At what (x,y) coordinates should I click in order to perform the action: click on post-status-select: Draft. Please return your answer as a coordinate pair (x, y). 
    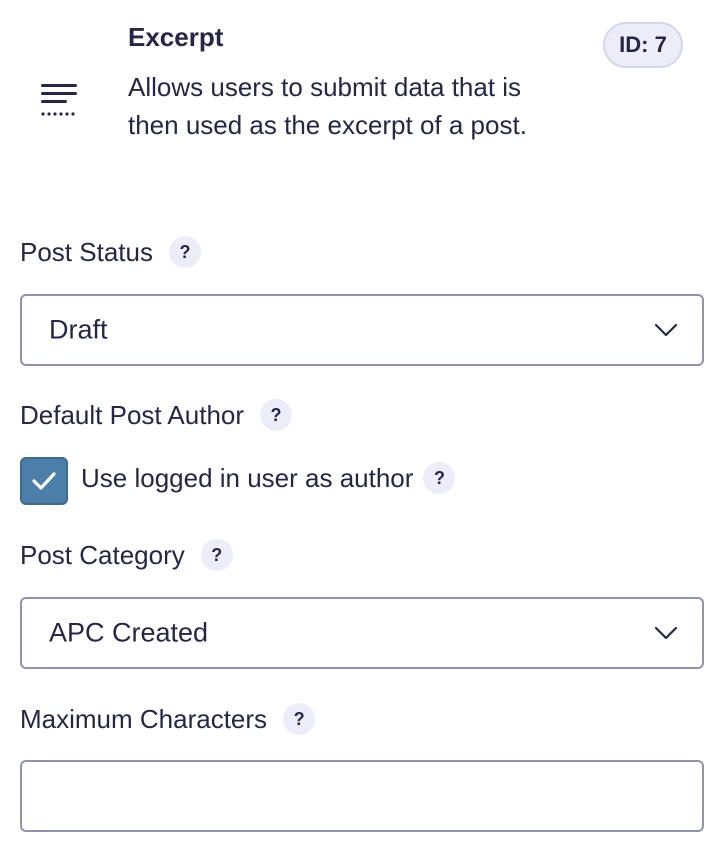
    Looking at the image, I should click on (362, 330).